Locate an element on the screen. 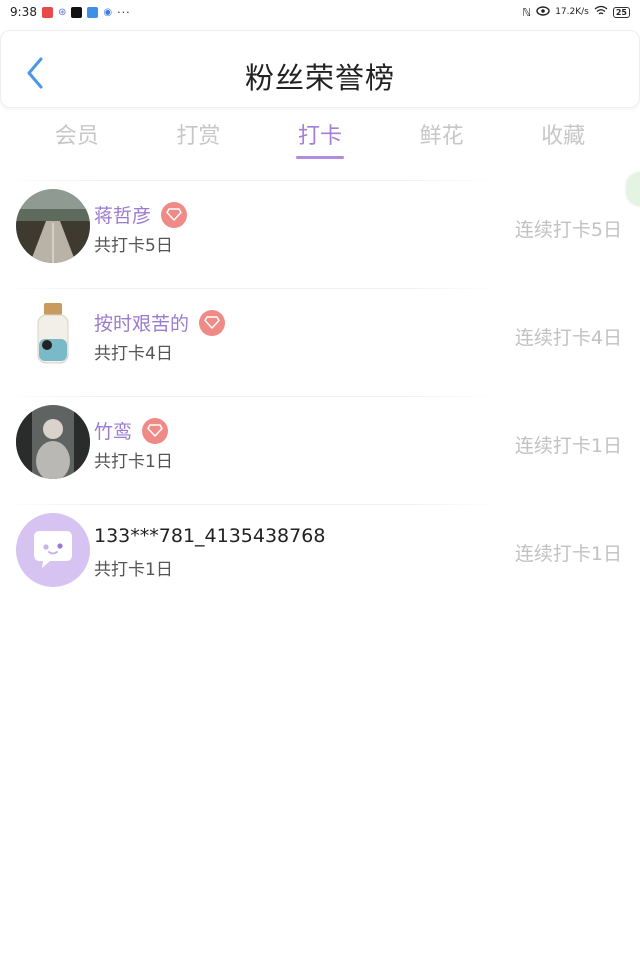 This screenshot has width=640, height=974. chat-bubble-icon is located at coordinates (53, 549).